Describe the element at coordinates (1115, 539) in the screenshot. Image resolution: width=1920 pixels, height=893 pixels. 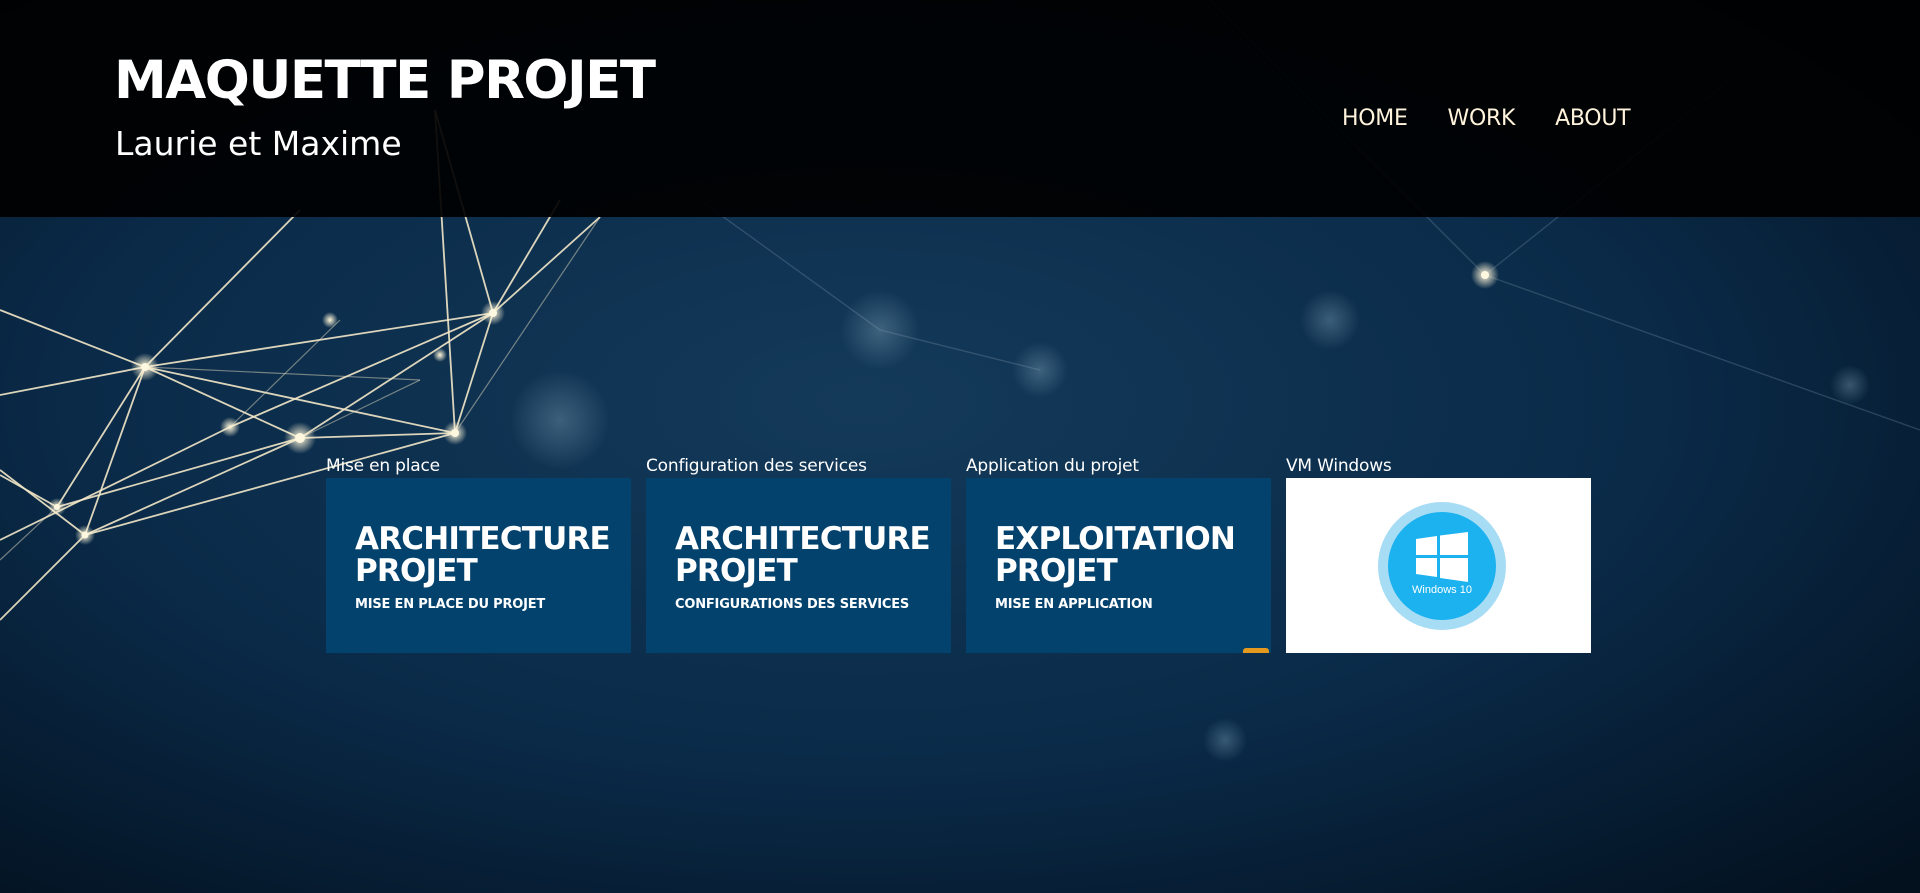
I see `tile-title-line: EXPLOITATION` at that location.